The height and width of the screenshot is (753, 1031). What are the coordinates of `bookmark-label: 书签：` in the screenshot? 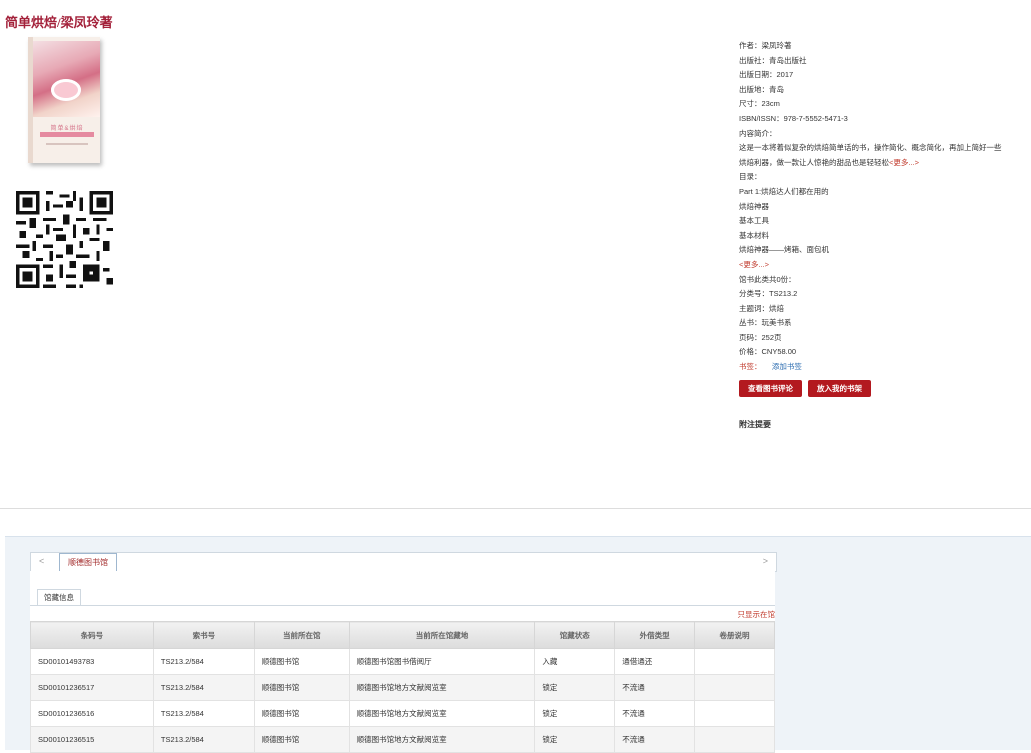 It's located at (750, 367).